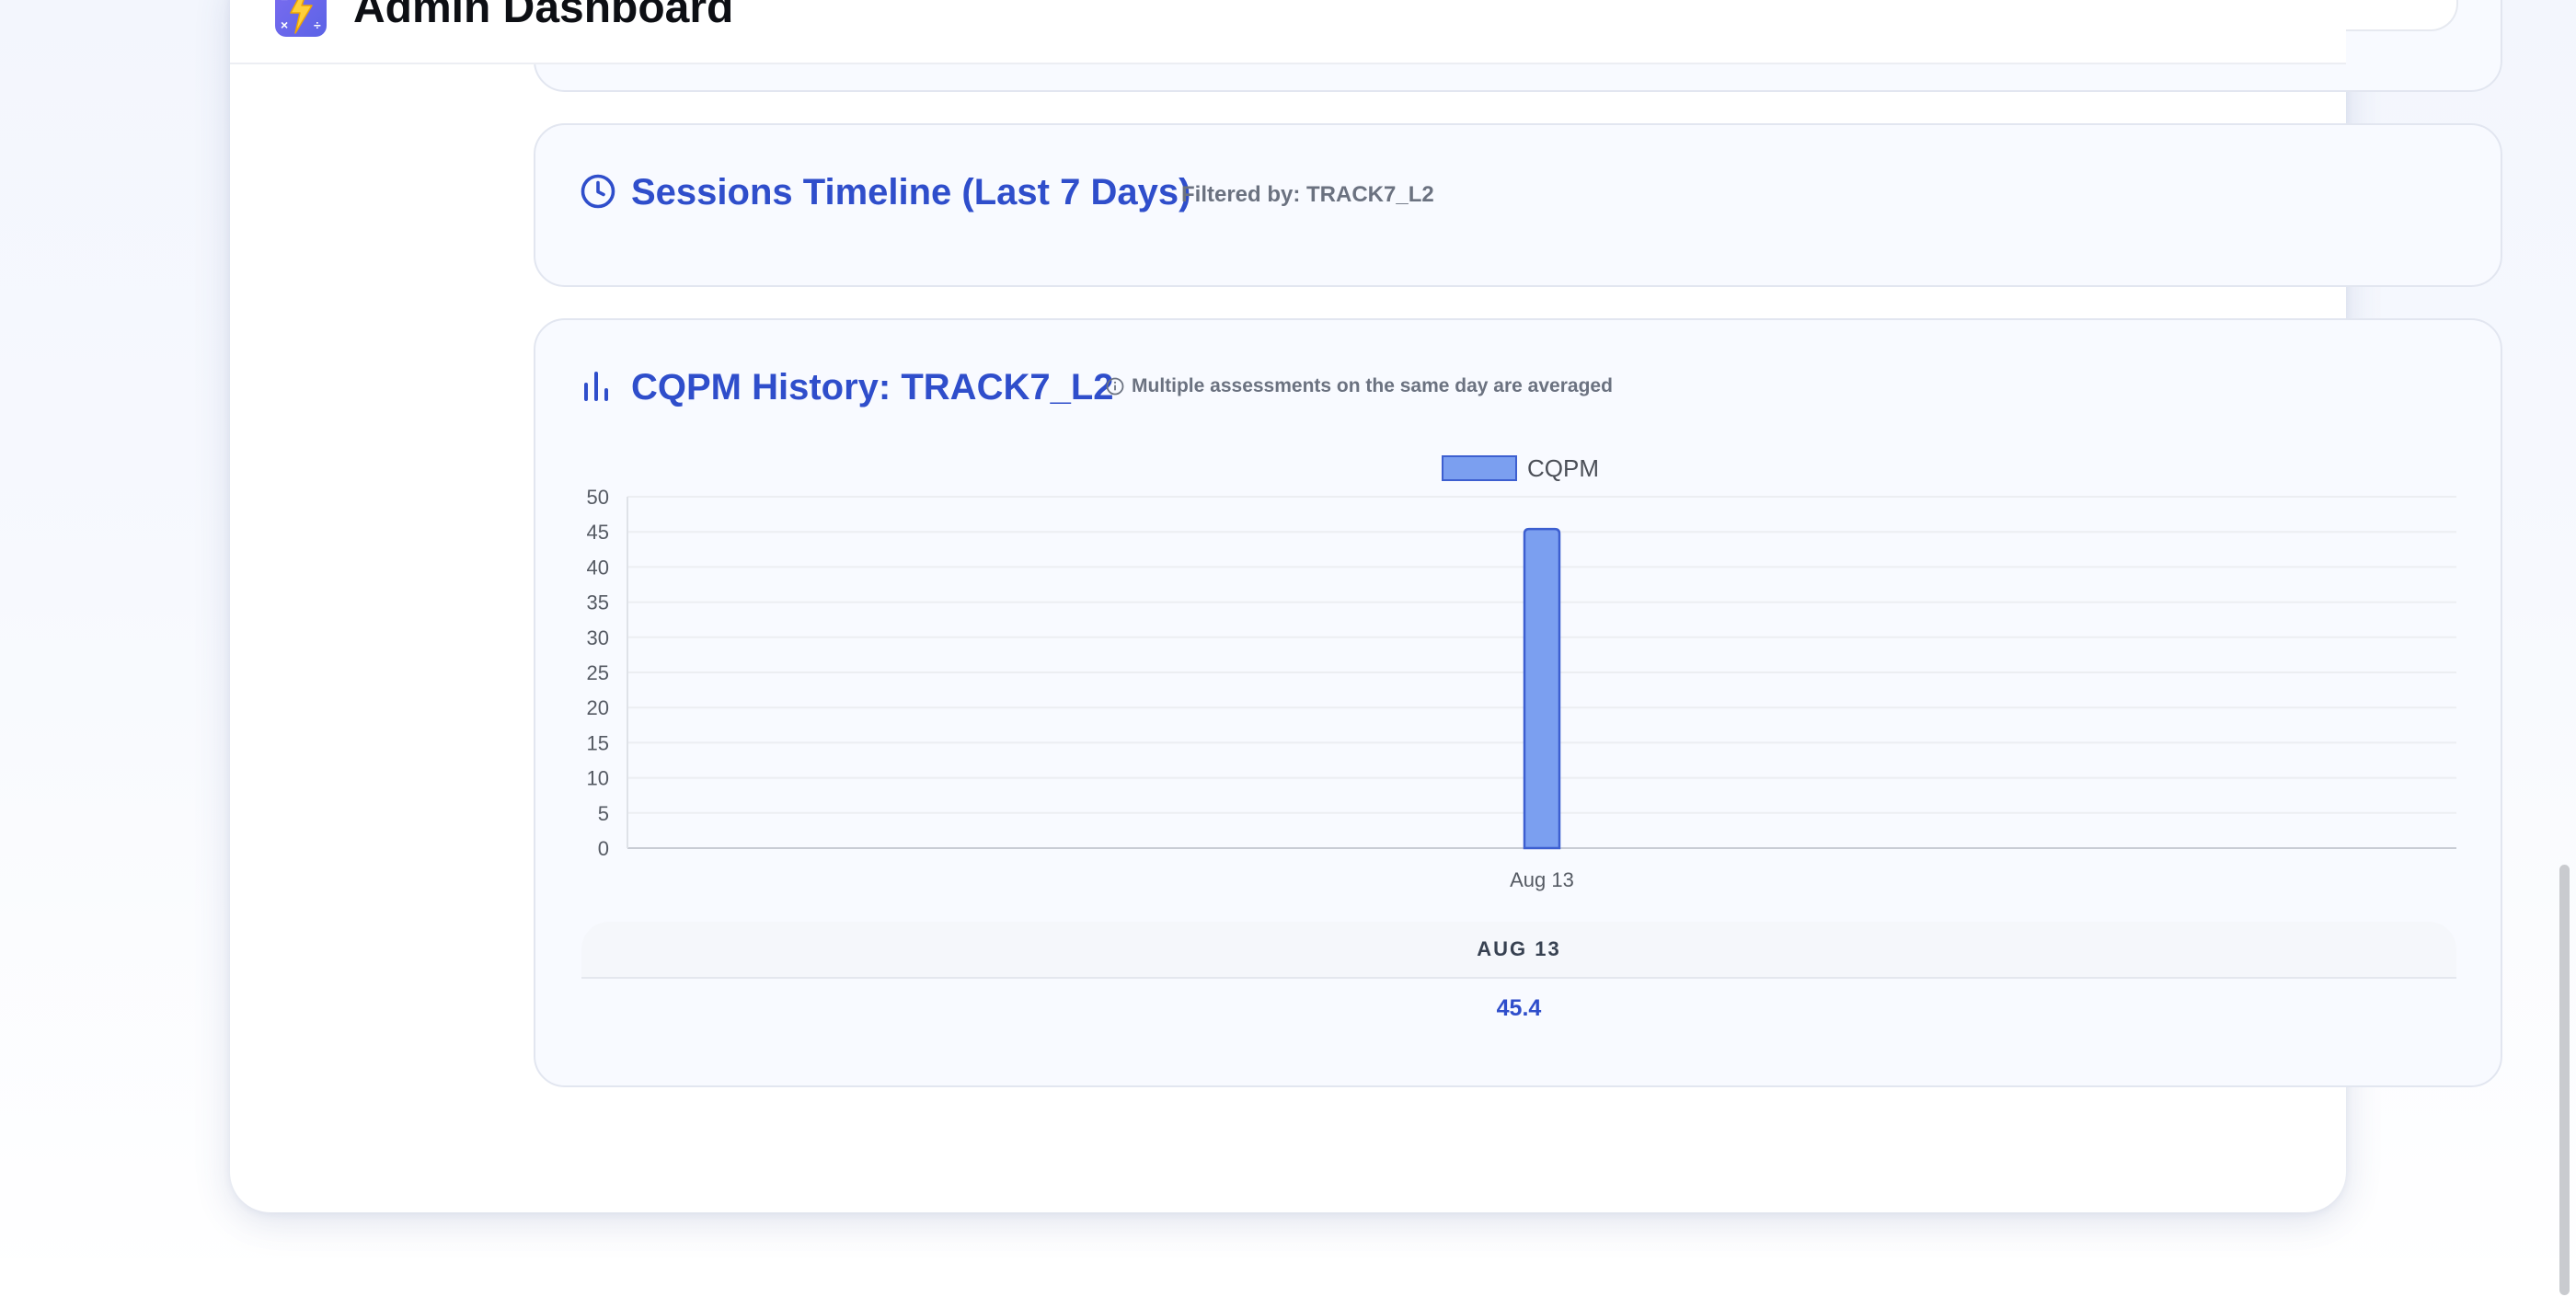 Image resolution: width=2576 pixels, height=1297 pixels. I want to click on y-tick-label: 10, so click(598, 778).